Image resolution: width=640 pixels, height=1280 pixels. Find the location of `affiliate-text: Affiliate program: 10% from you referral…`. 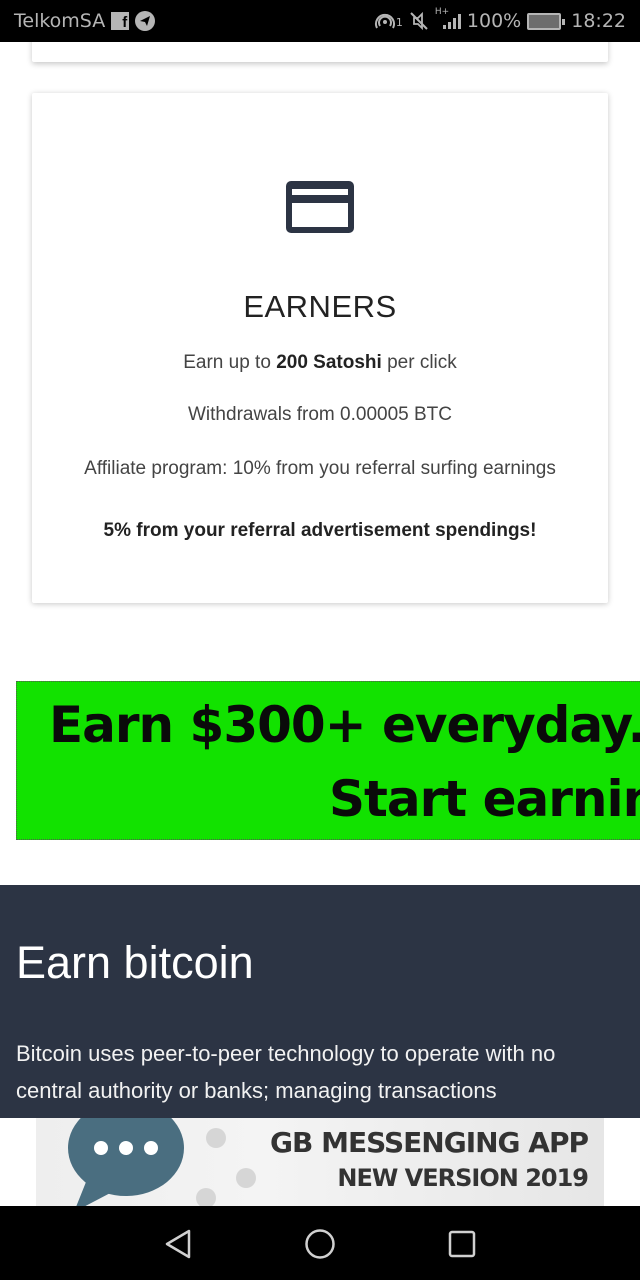

affiliate-text: Affiliate program: 10% from you referral… is located at coordinates (320, 468).